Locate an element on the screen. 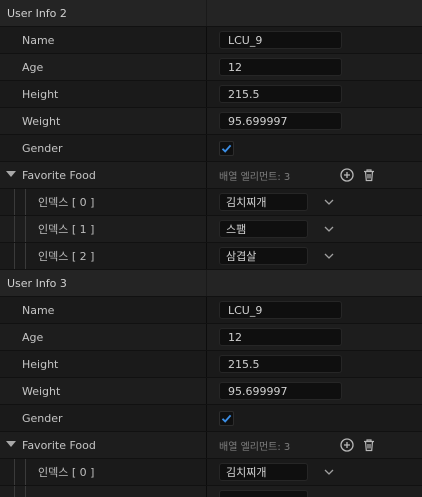 This screenshot has width=422, height=497. array-item-row: 인덱스 [ 2 ] 삼겹살 is located at coordinates (211, 256).